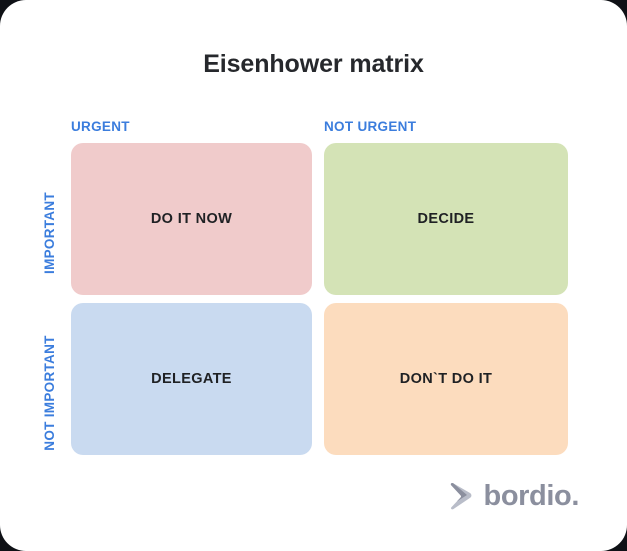 The width and height of the screenshot is (627, 551). I want to click on quadrant-label: DON`T DO IT, so click(446, 379).